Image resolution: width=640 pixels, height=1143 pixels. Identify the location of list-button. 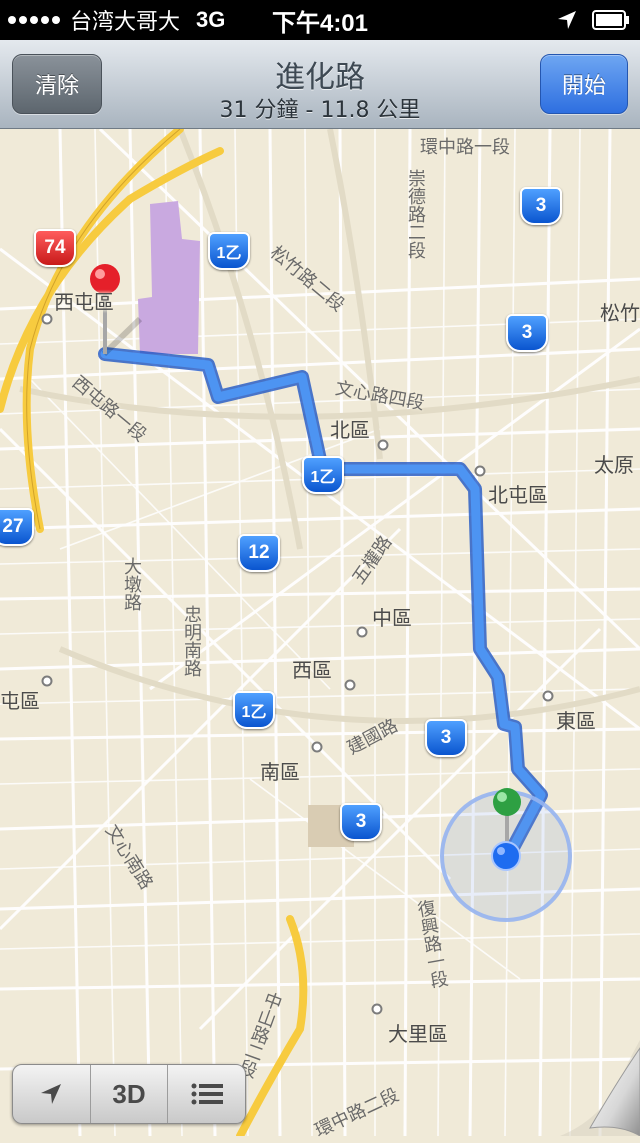
(206, 1094).